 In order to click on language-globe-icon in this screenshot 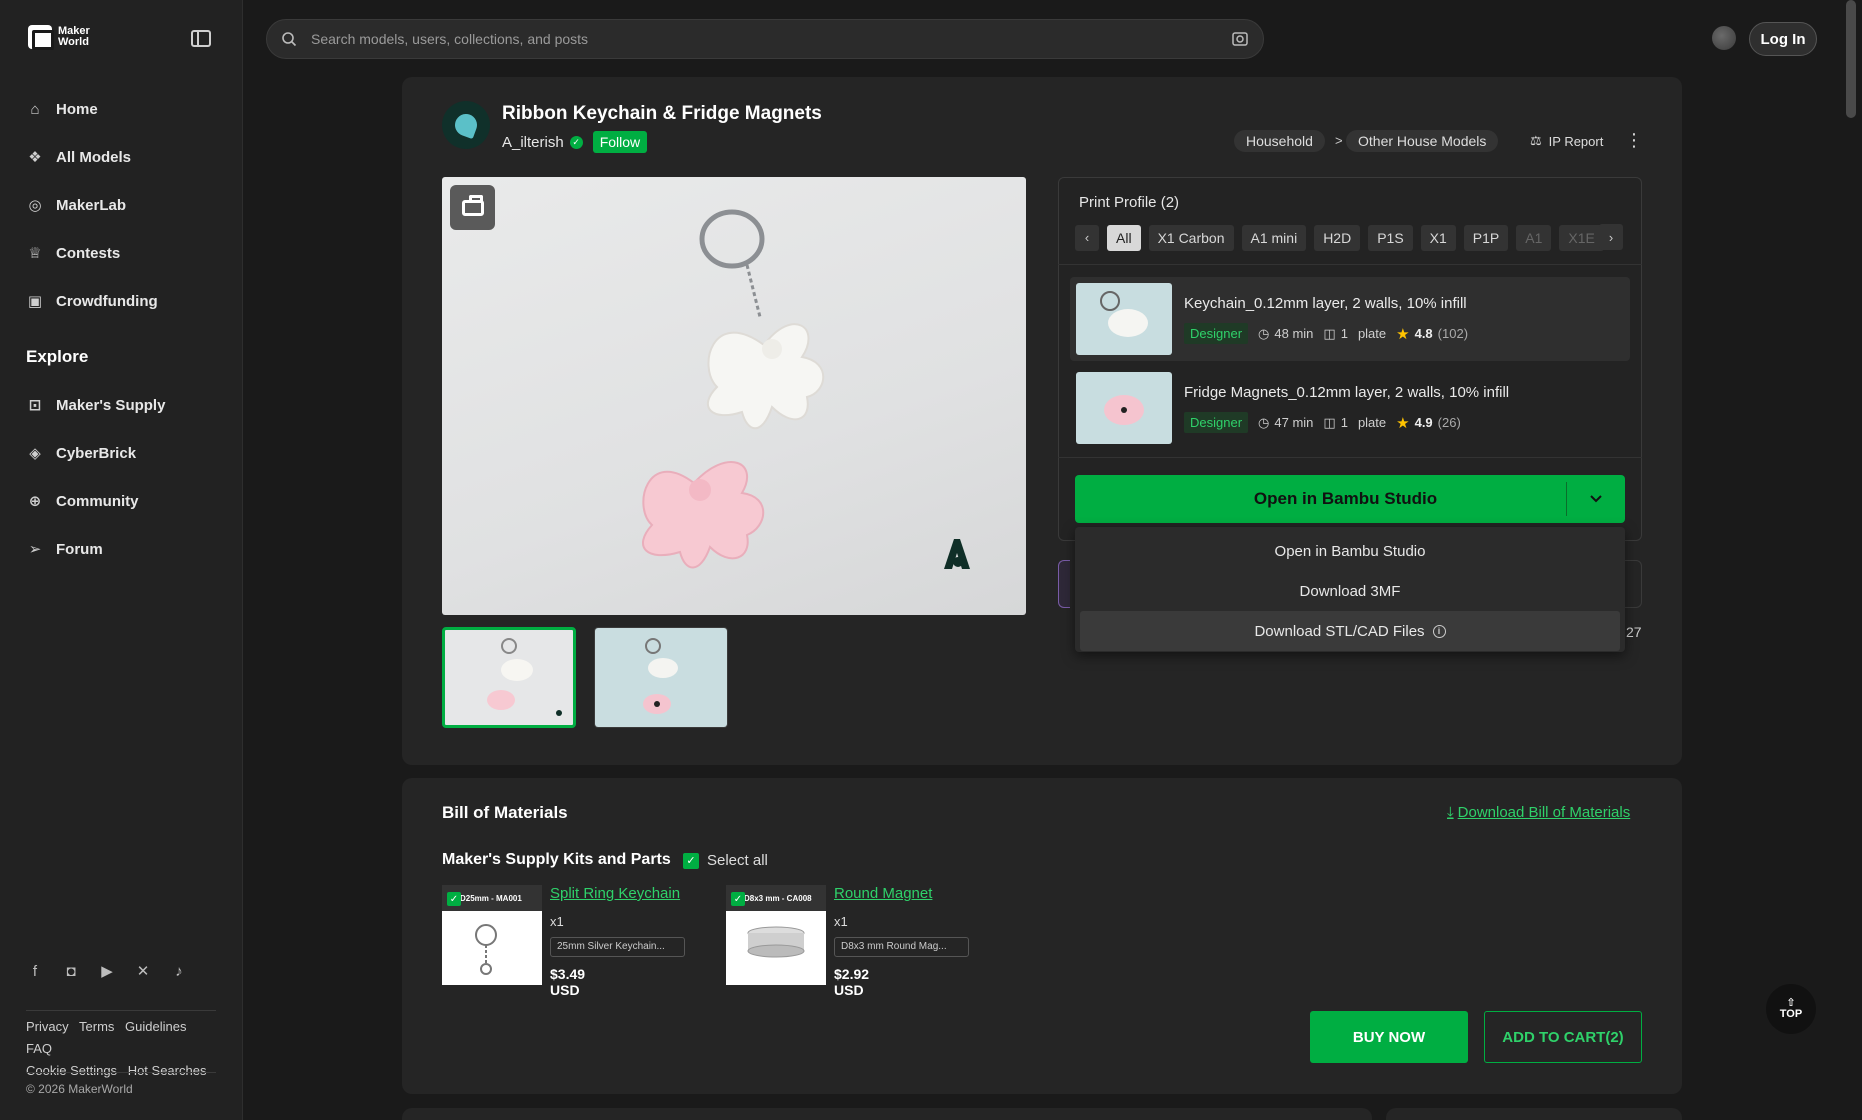, I will do `click(1724, 38)`.